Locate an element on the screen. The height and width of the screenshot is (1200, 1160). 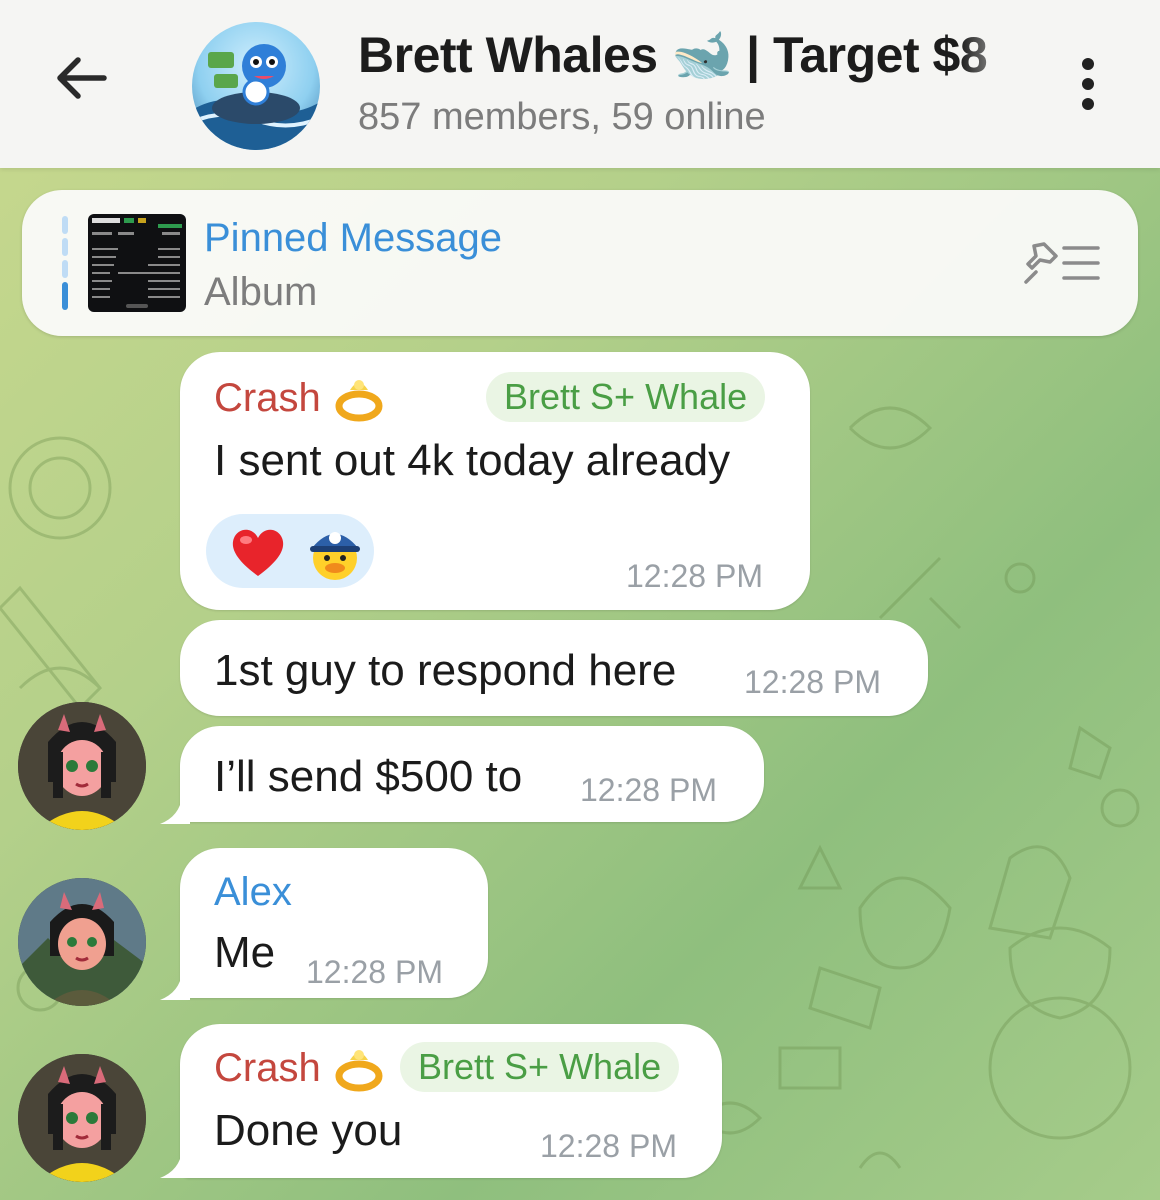
more-vertical-icon is located at coordinates (1088, 84).